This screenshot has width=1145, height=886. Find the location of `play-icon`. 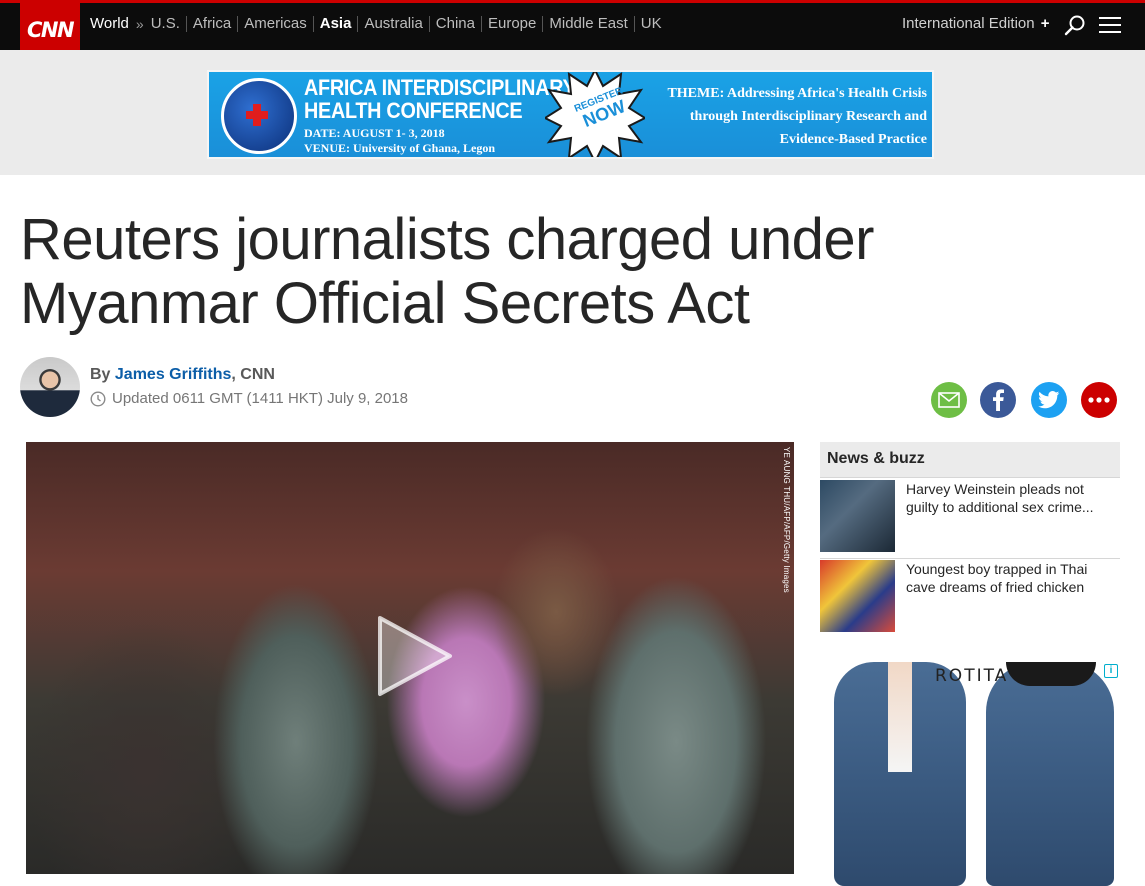

play-icon is located at coordinates (412, 656).